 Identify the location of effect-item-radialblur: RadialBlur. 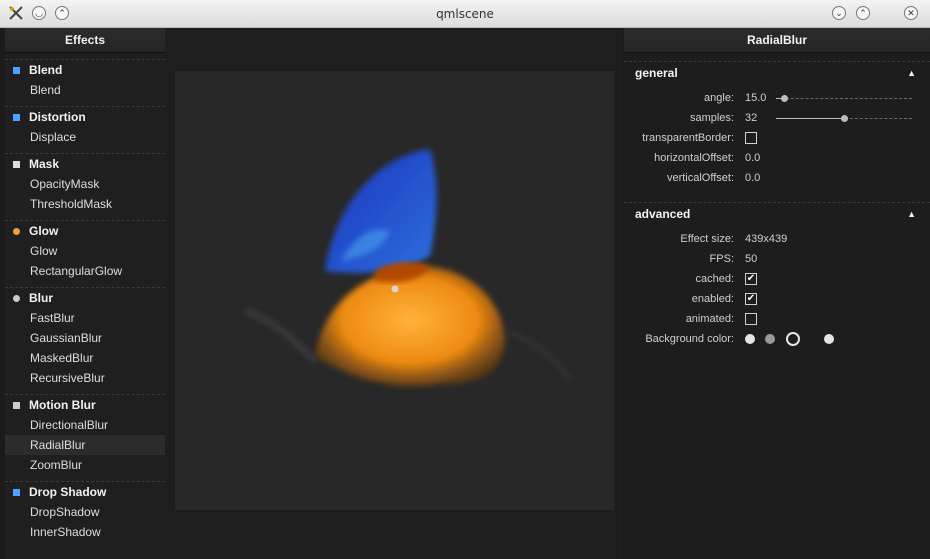
(85, 445).